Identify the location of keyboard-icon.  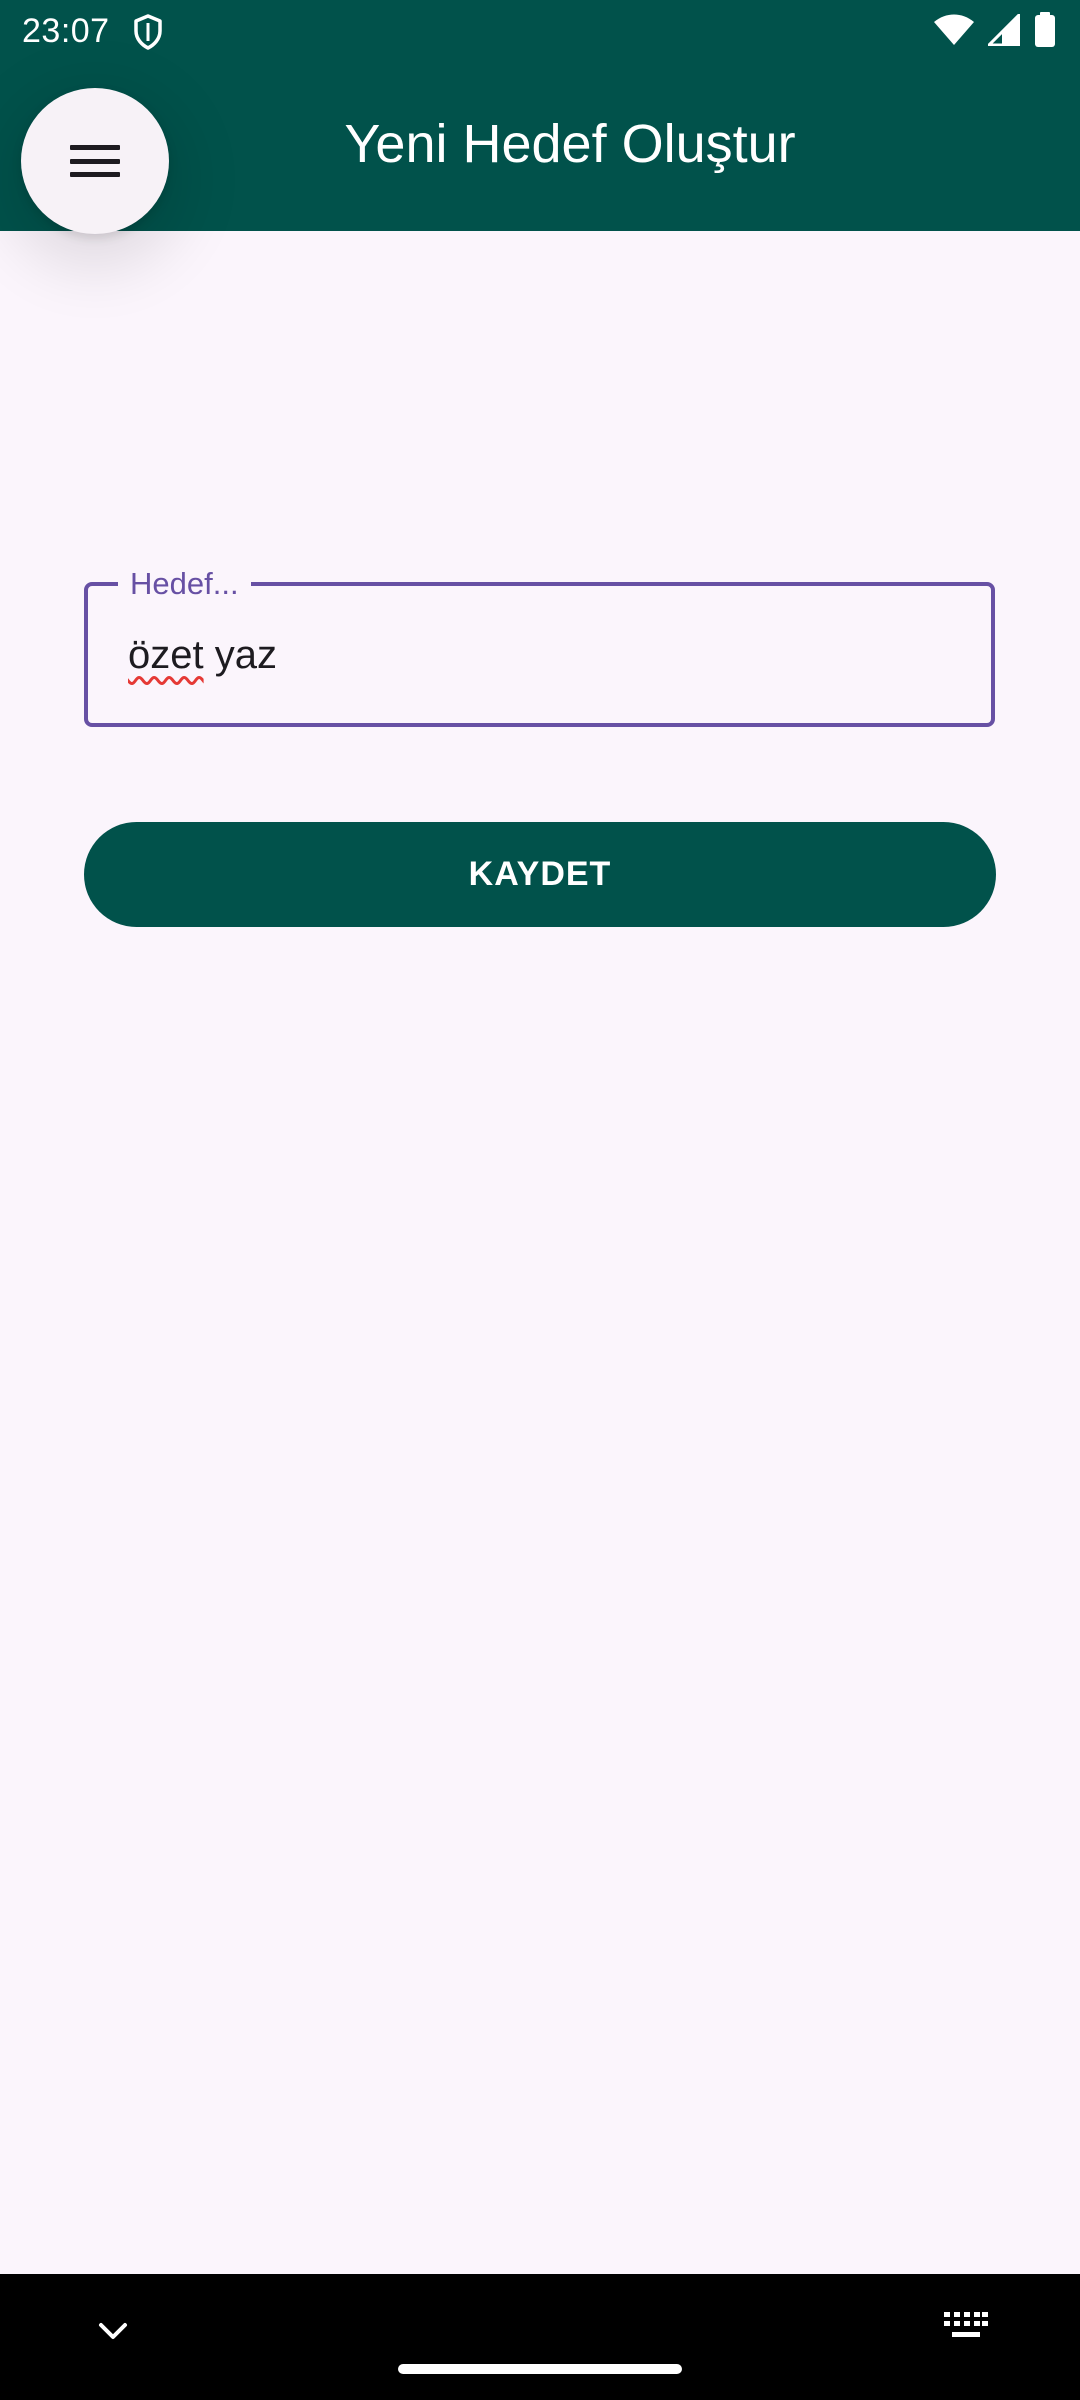
(966, 2327).